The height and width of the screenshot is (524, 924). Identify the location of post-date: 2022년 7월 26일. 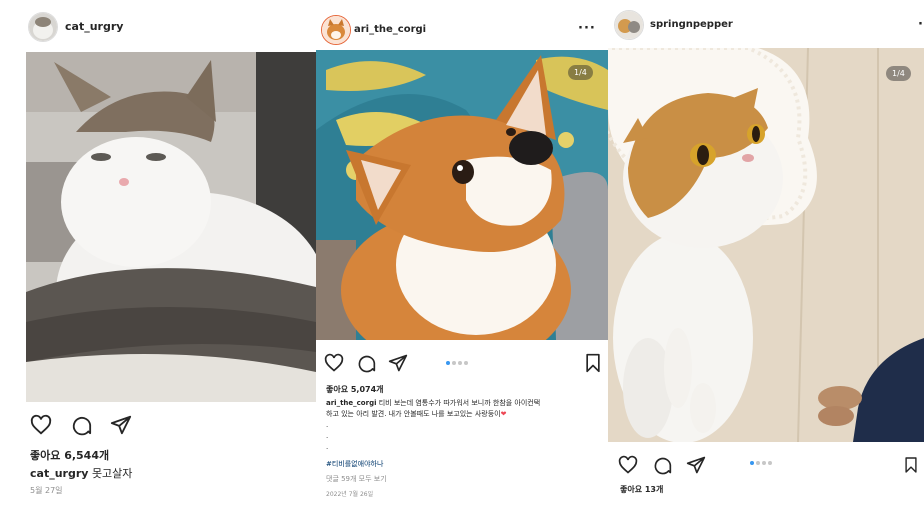
(350, 494).